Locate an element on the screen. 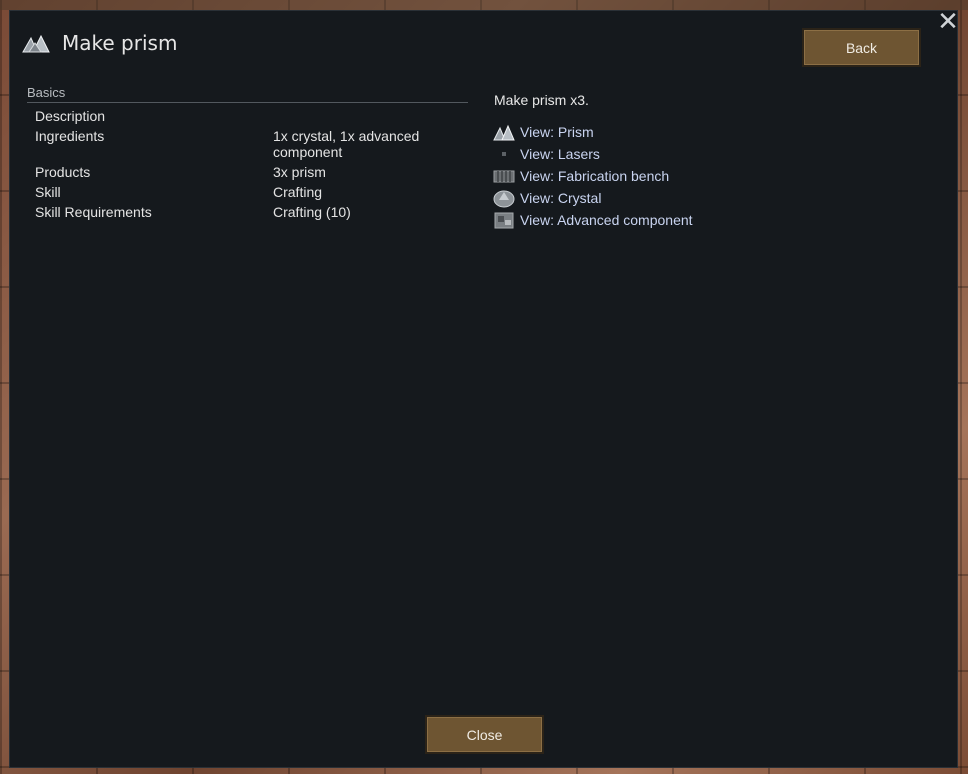 This screenshot has height=774, width=968. link-view-crystal: View: Crystal is located at coordinates (593, 198).